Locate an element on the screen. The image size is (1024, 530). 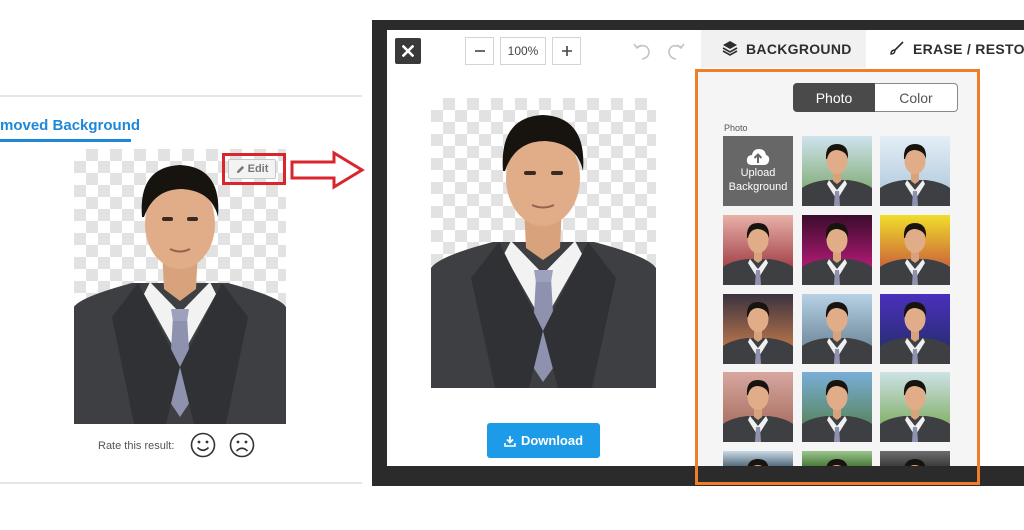
plus-icon is located at coordinates (566, 51).